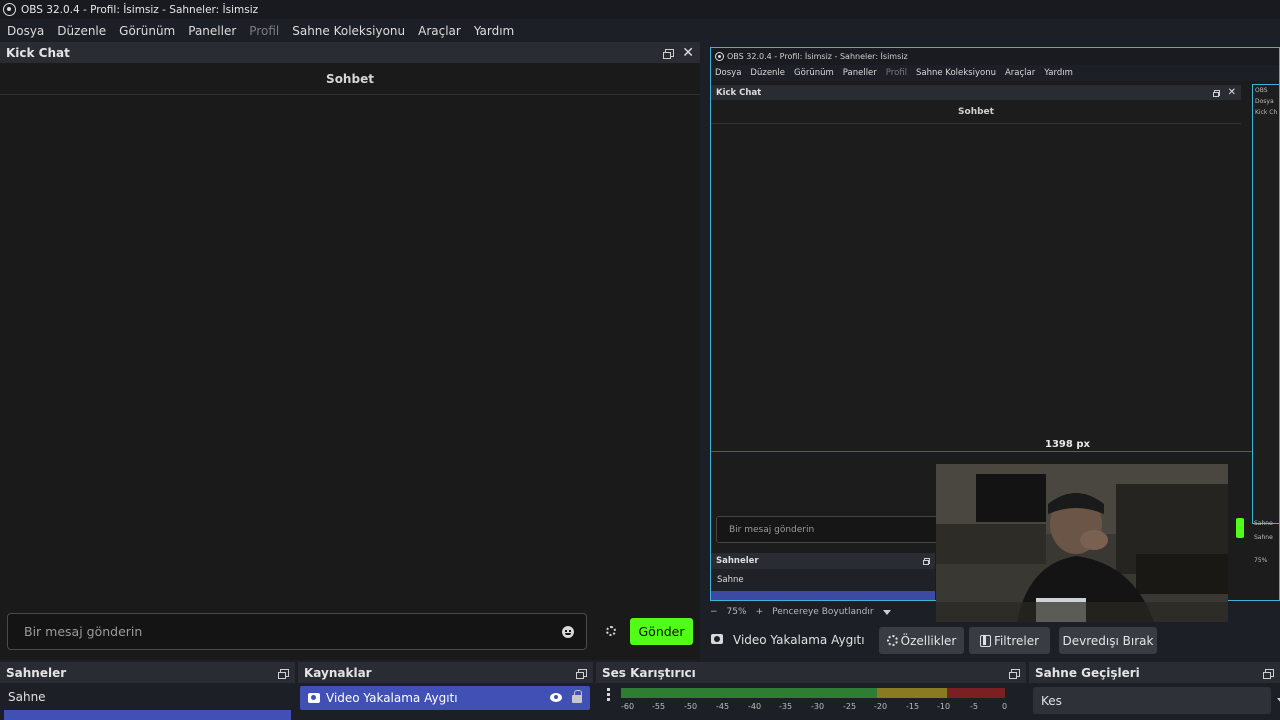 The height and width of the screenshot is (720, 1280). Describe the element at coordinates (1268, 673) in the screenshot. I see `transitions-float-icon` at that location.